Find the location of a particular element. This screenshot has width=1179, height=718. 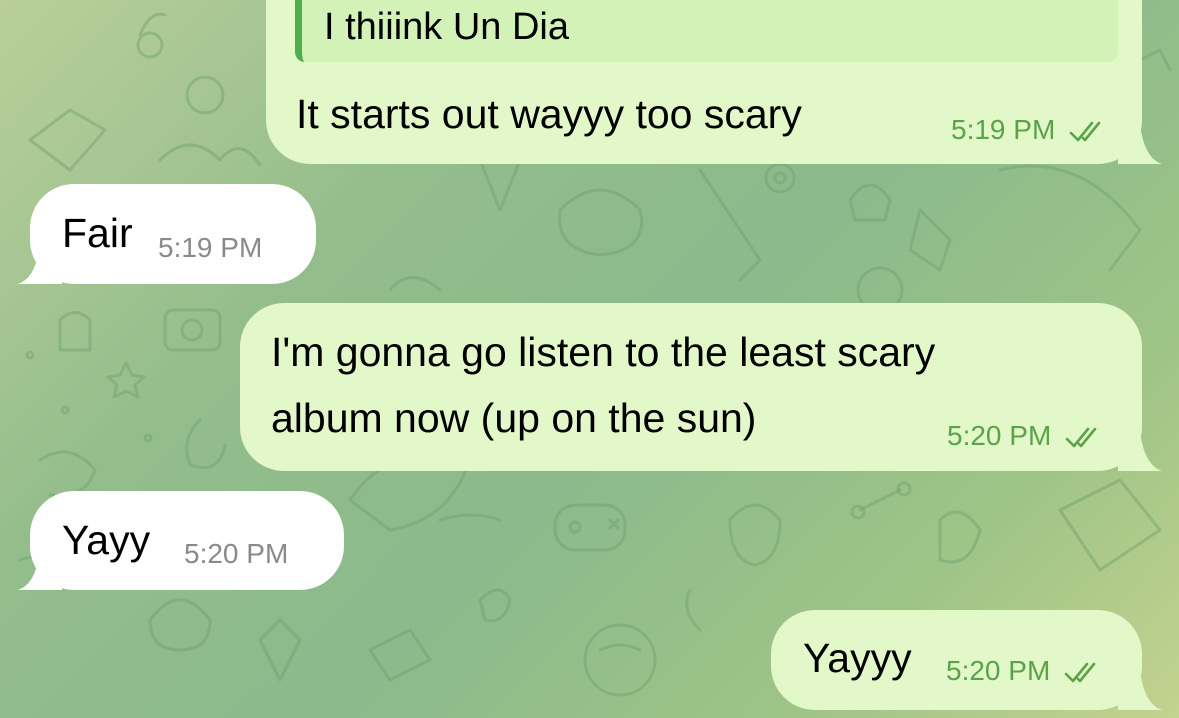

reply-quote: I thiiink Un Dia is located at coordinates (706, 31).